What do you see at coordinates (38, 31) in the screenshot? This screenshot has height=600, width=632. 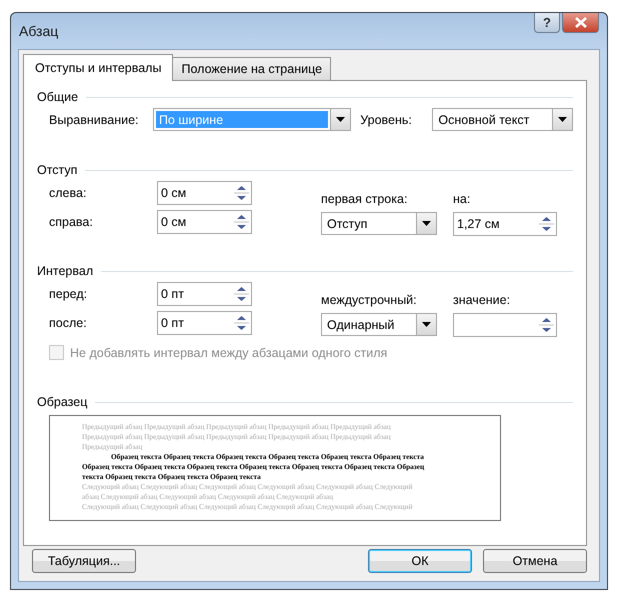 I see `window-title: Абзац` at bounding box center [38, 31].